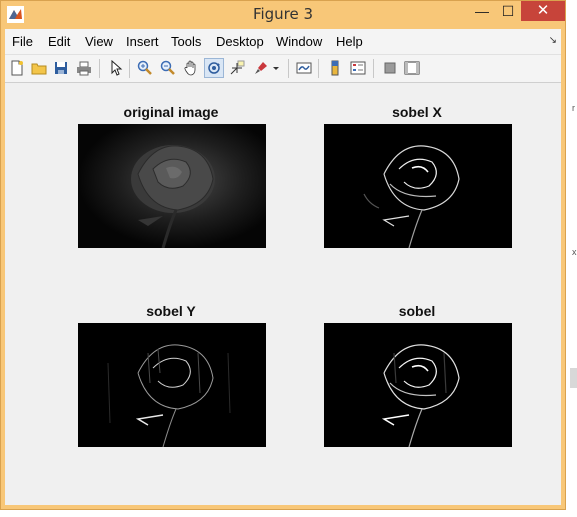 The height and width of the screenshot is (517, 577). I want to click on insert-colorbar-icon, so click(335, 68).